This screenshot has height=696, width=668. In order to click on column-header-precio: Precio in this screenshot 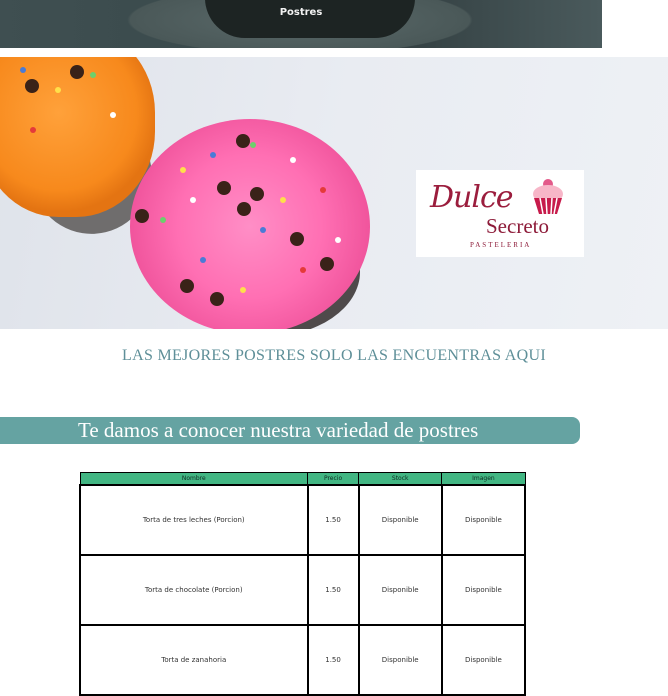, I will do `click(333, 479)`.